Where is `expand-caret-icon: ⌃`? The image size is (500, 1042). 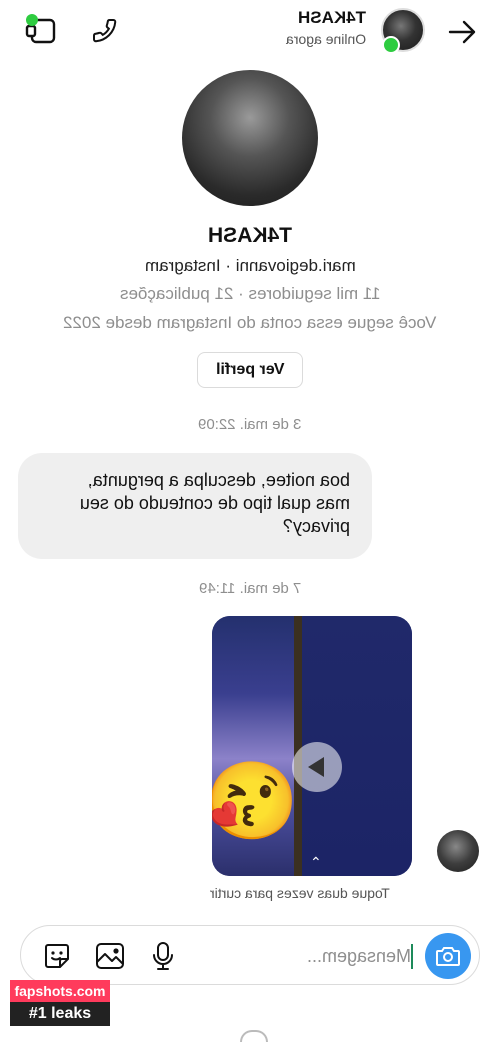
expand-caret-icon: ⌃ is located at coordinates (316, 862).